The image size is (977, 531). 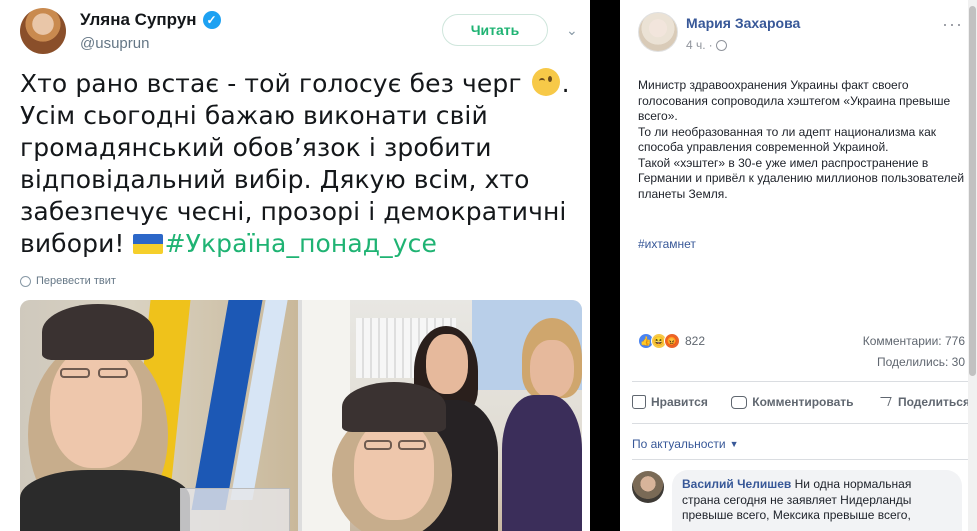 I want to click on share-button: Поделиться, so click(x=923, y=402).